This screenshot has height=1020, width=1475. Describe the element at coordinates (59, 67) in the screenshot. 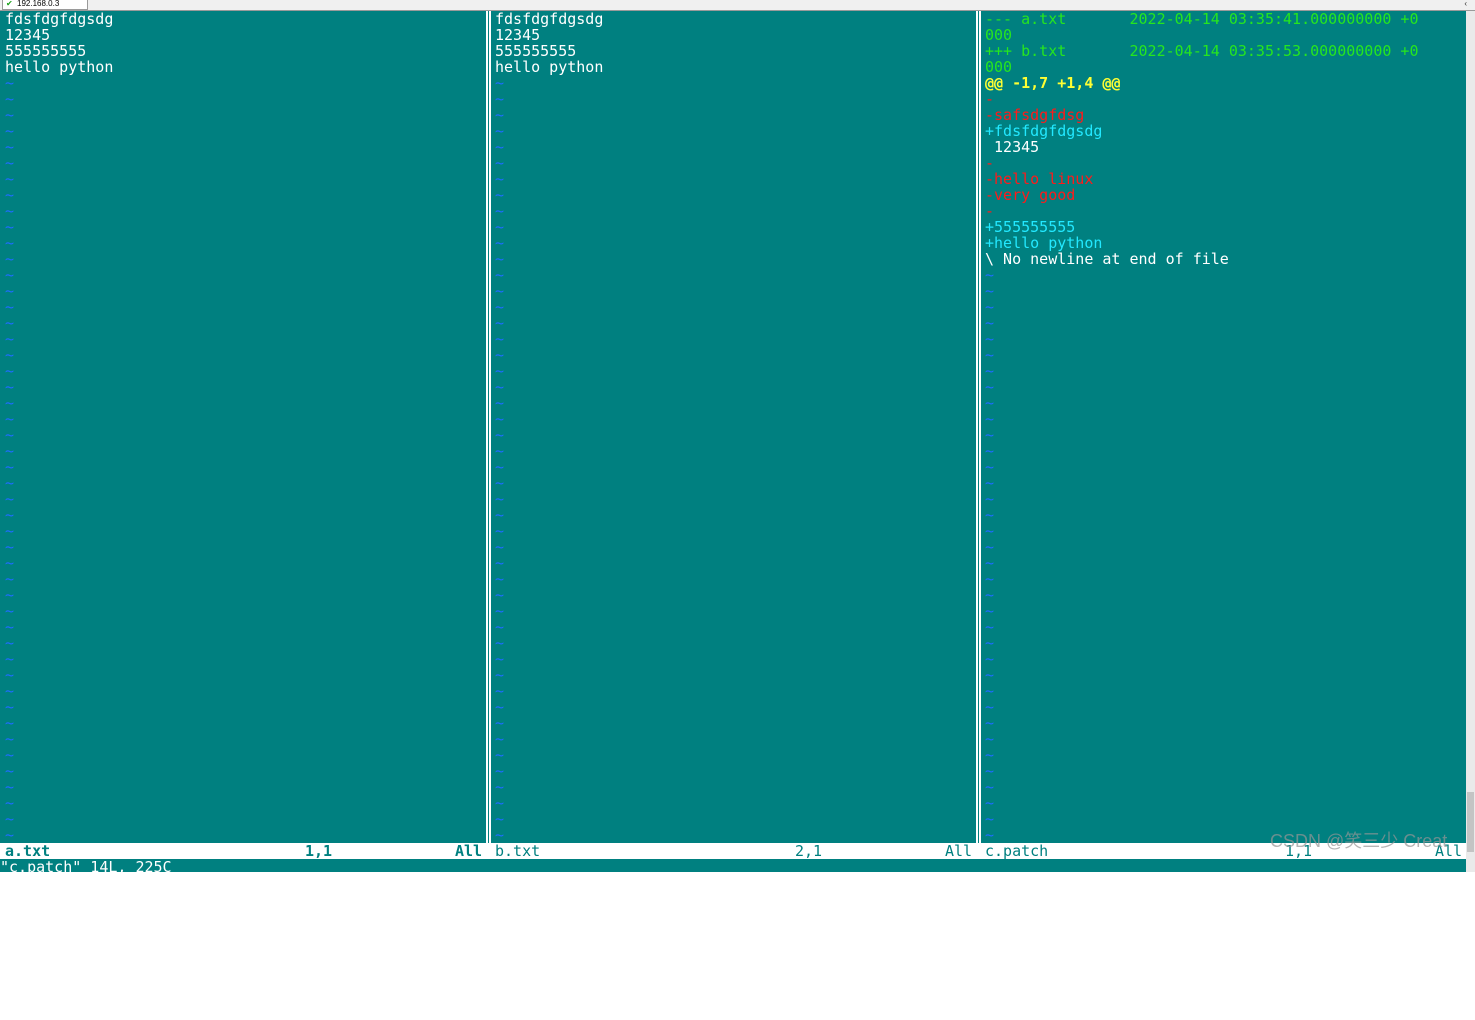

I see `text-line: hello python` at that location.